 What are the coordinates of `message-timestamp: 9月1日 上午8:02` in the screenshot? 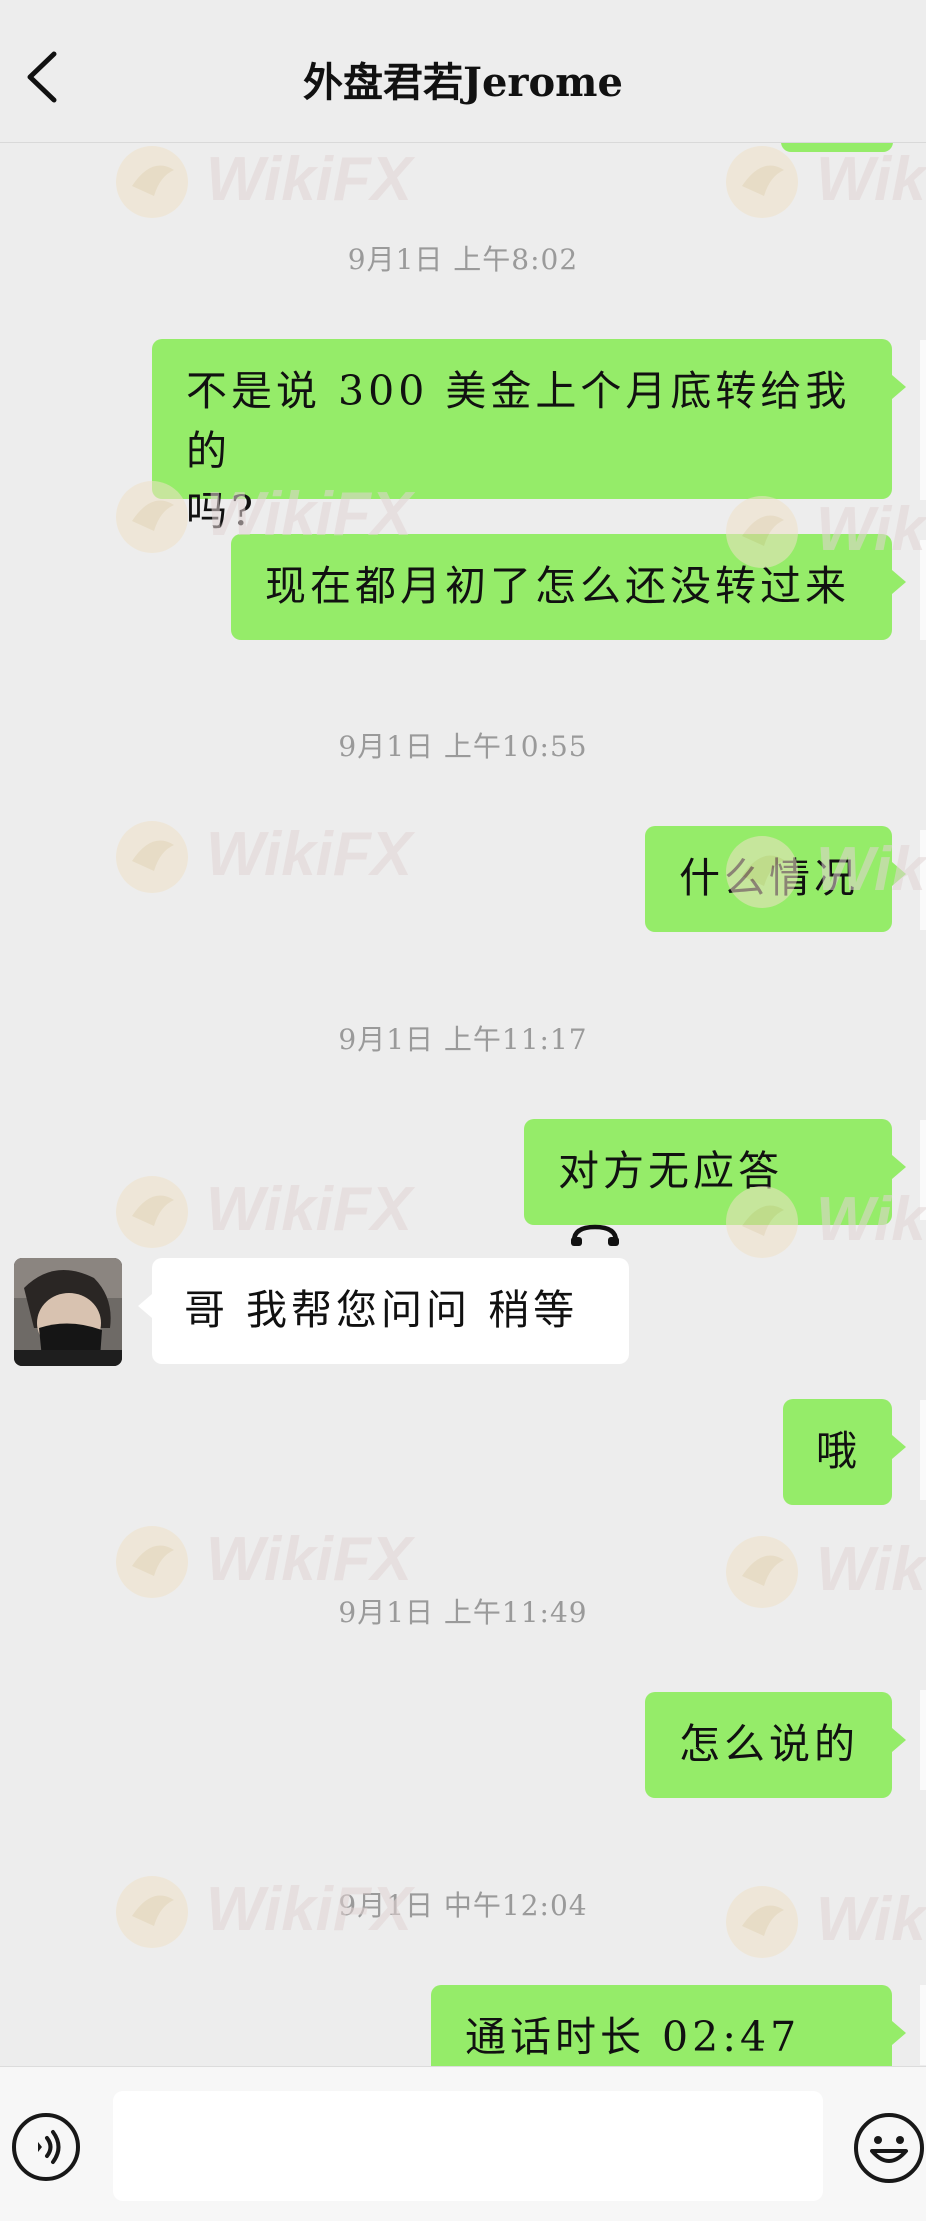 It's located at (463, 259).